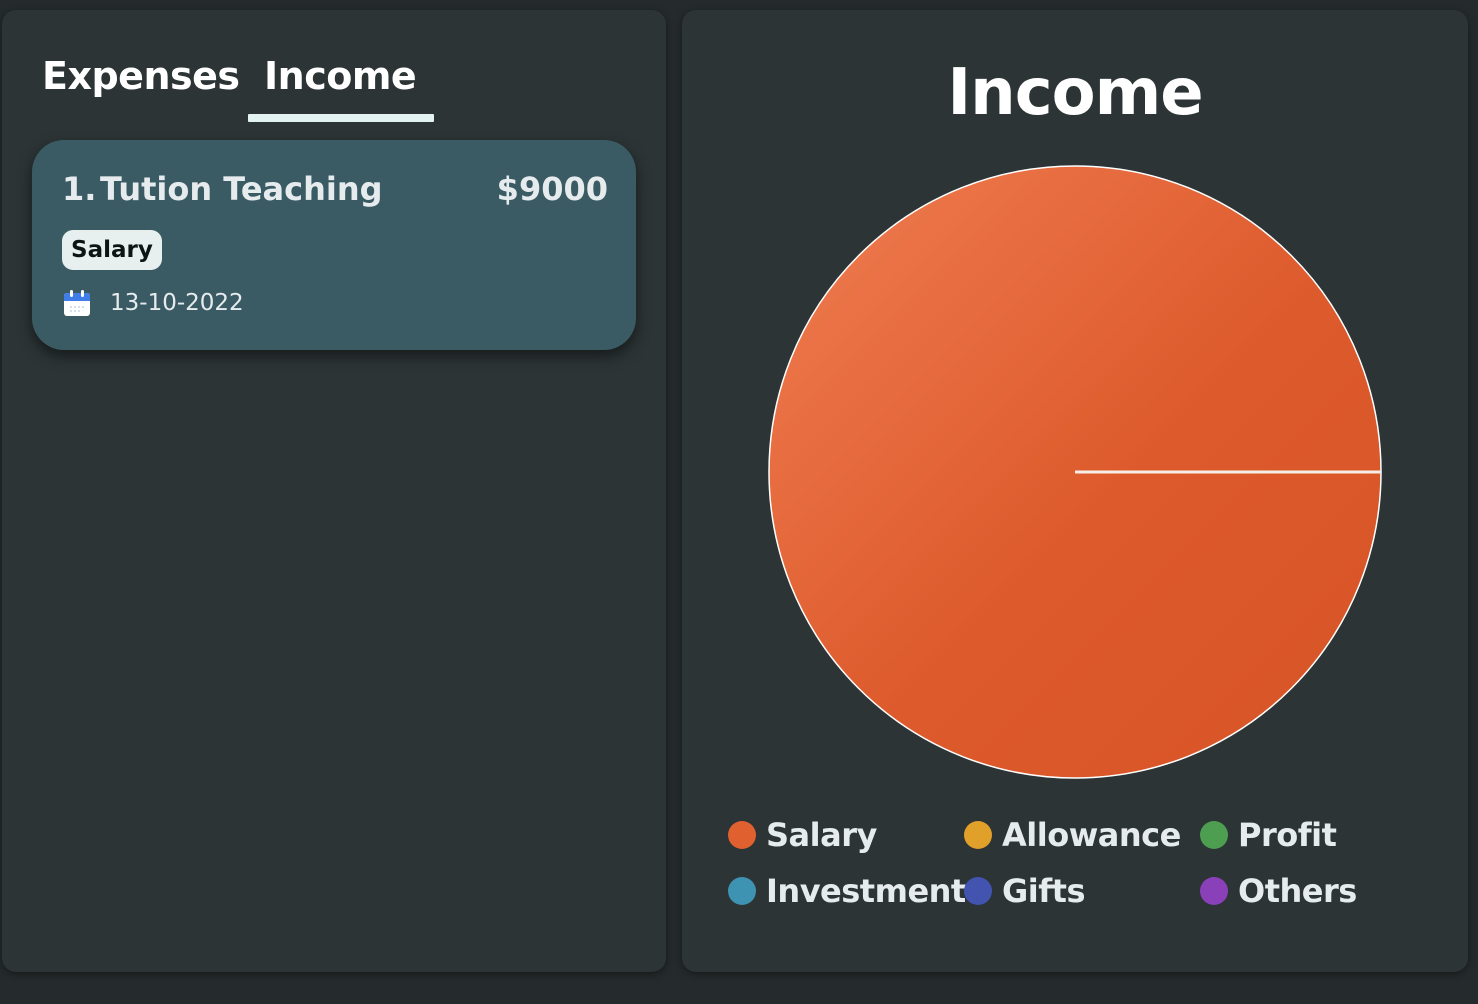 The width and height of the screenshot is (1478, 1004). Describe the element at coordinates (552, 189) in the screenshot. I see `transaction-amount: $9000` at that location.